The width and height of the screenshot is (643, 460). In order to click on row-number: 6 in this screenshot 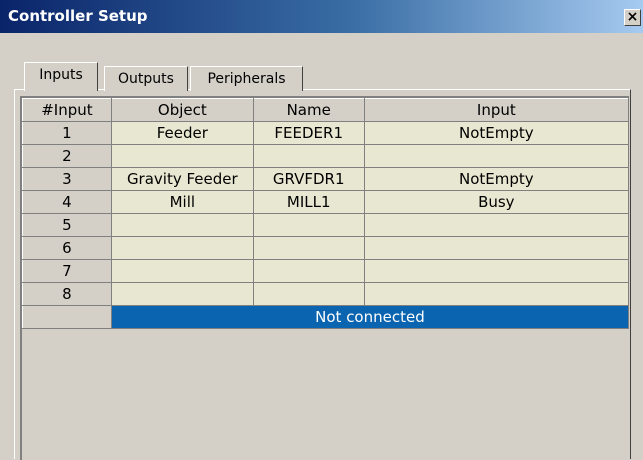, I will do `click(67, 248)`.